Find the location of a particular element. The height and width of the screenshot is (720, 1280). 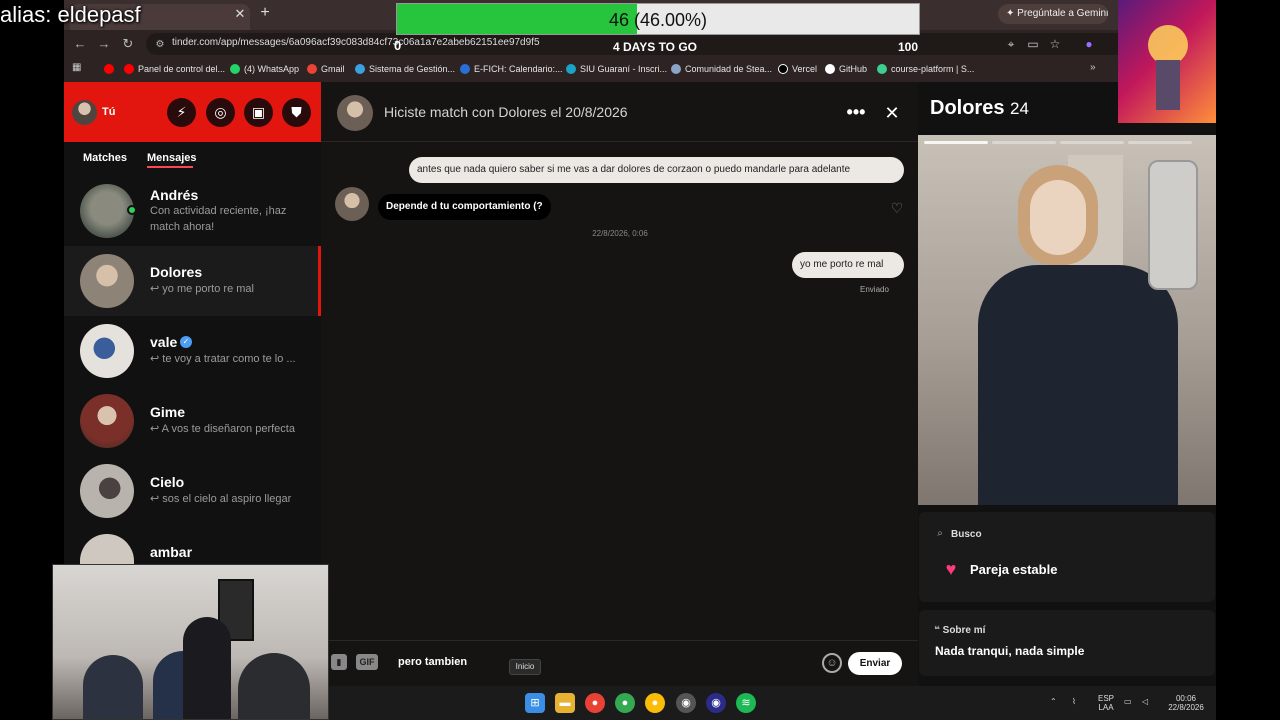

language-bottom: LAA is located at coordinates (1106, 707).